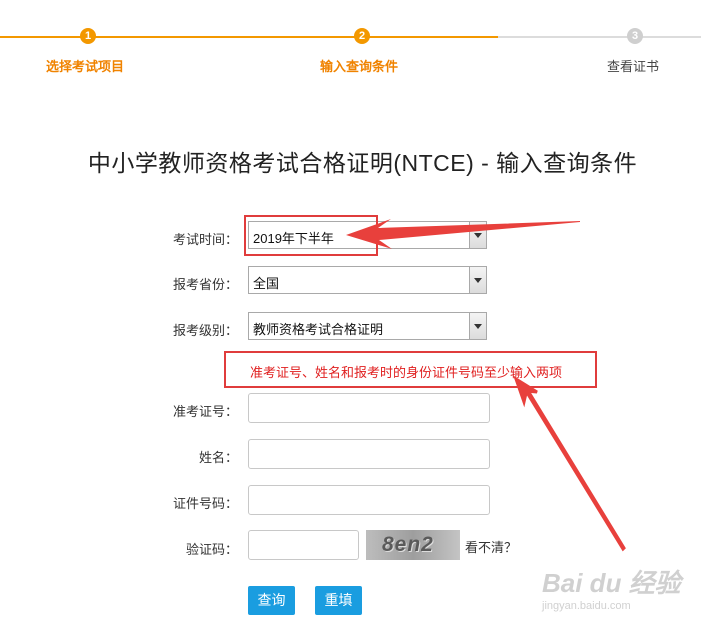 This screenshot has width=701, height=629. Describe the element at coordinates (338, 600) in the screenshot. I see `reset-button: 重填` at that location.